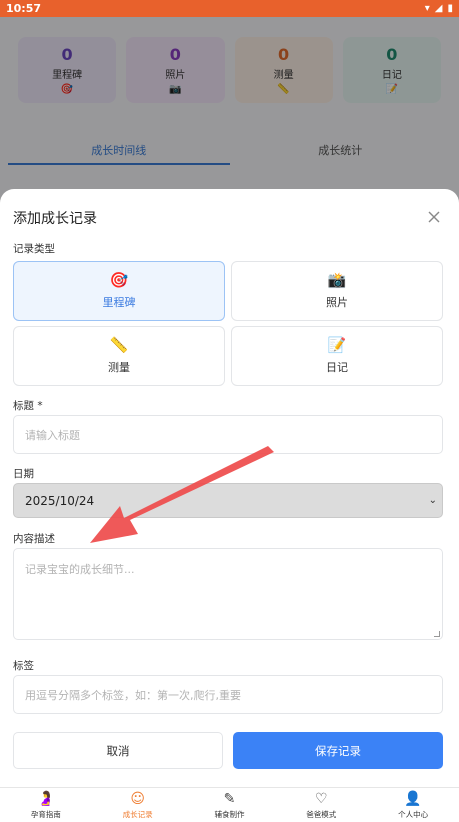 The height and width of the screenshot is (822, 459). I want to click on tags-label: 标签, so click(23, 666).